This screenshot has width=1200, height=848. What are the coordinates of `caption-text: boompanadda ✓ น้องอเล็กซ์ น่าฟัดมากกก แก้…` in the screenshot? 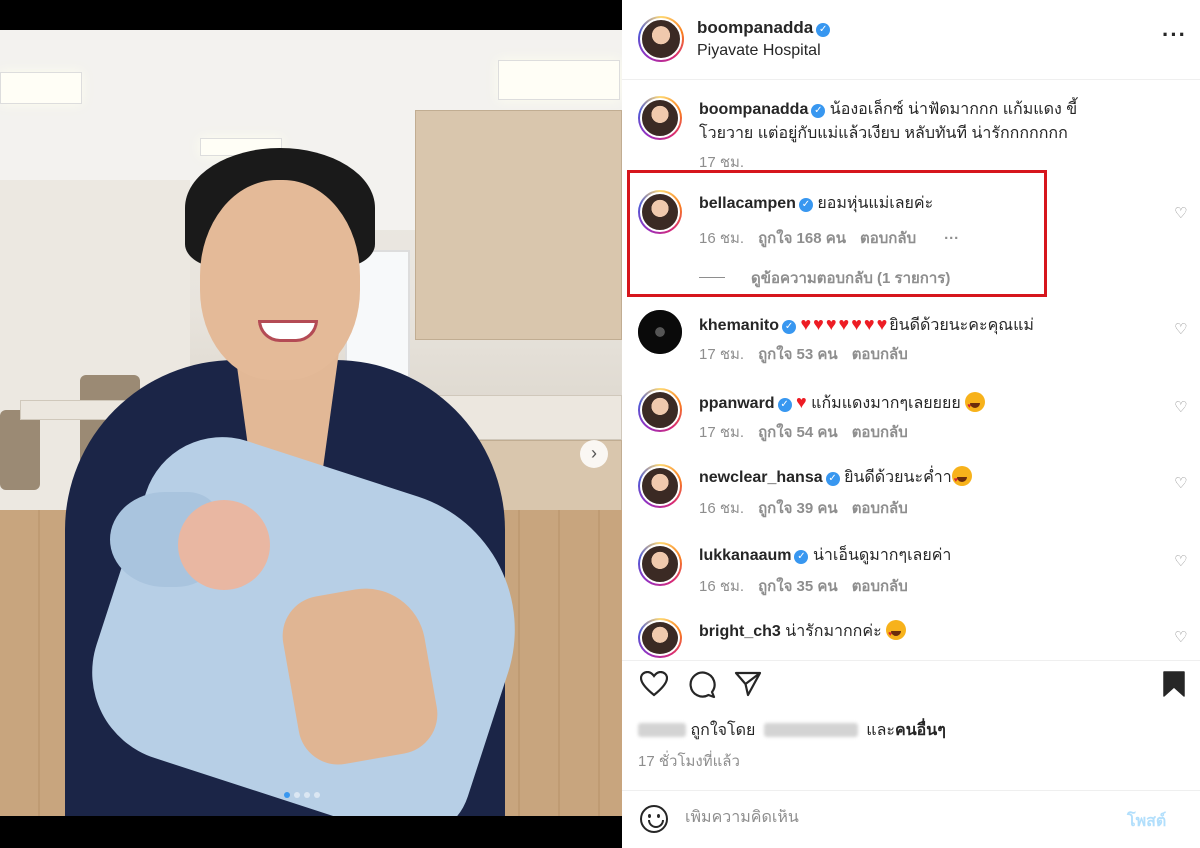 It's located at (926, 122).